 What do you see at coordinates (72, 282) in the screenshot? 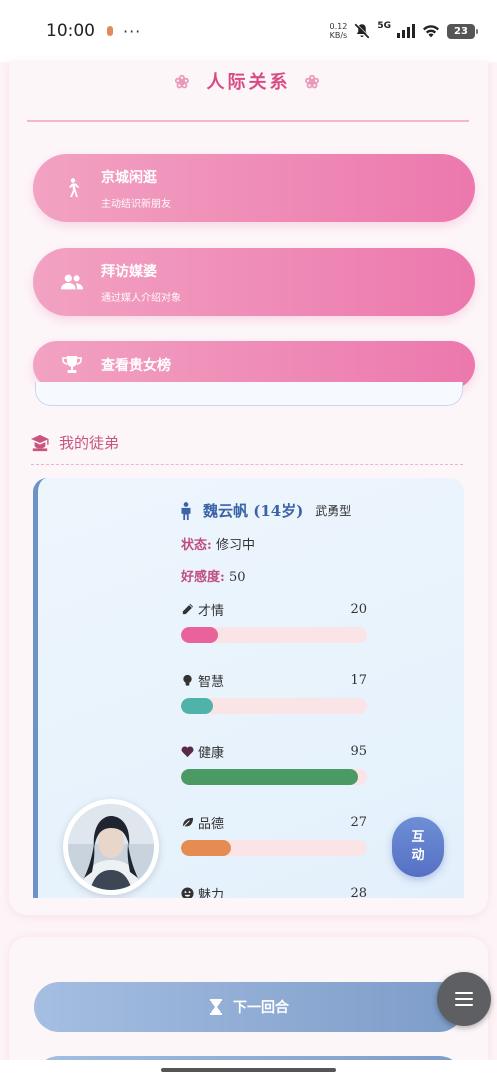
I see `users-icon` at bounding box center [72, 282].